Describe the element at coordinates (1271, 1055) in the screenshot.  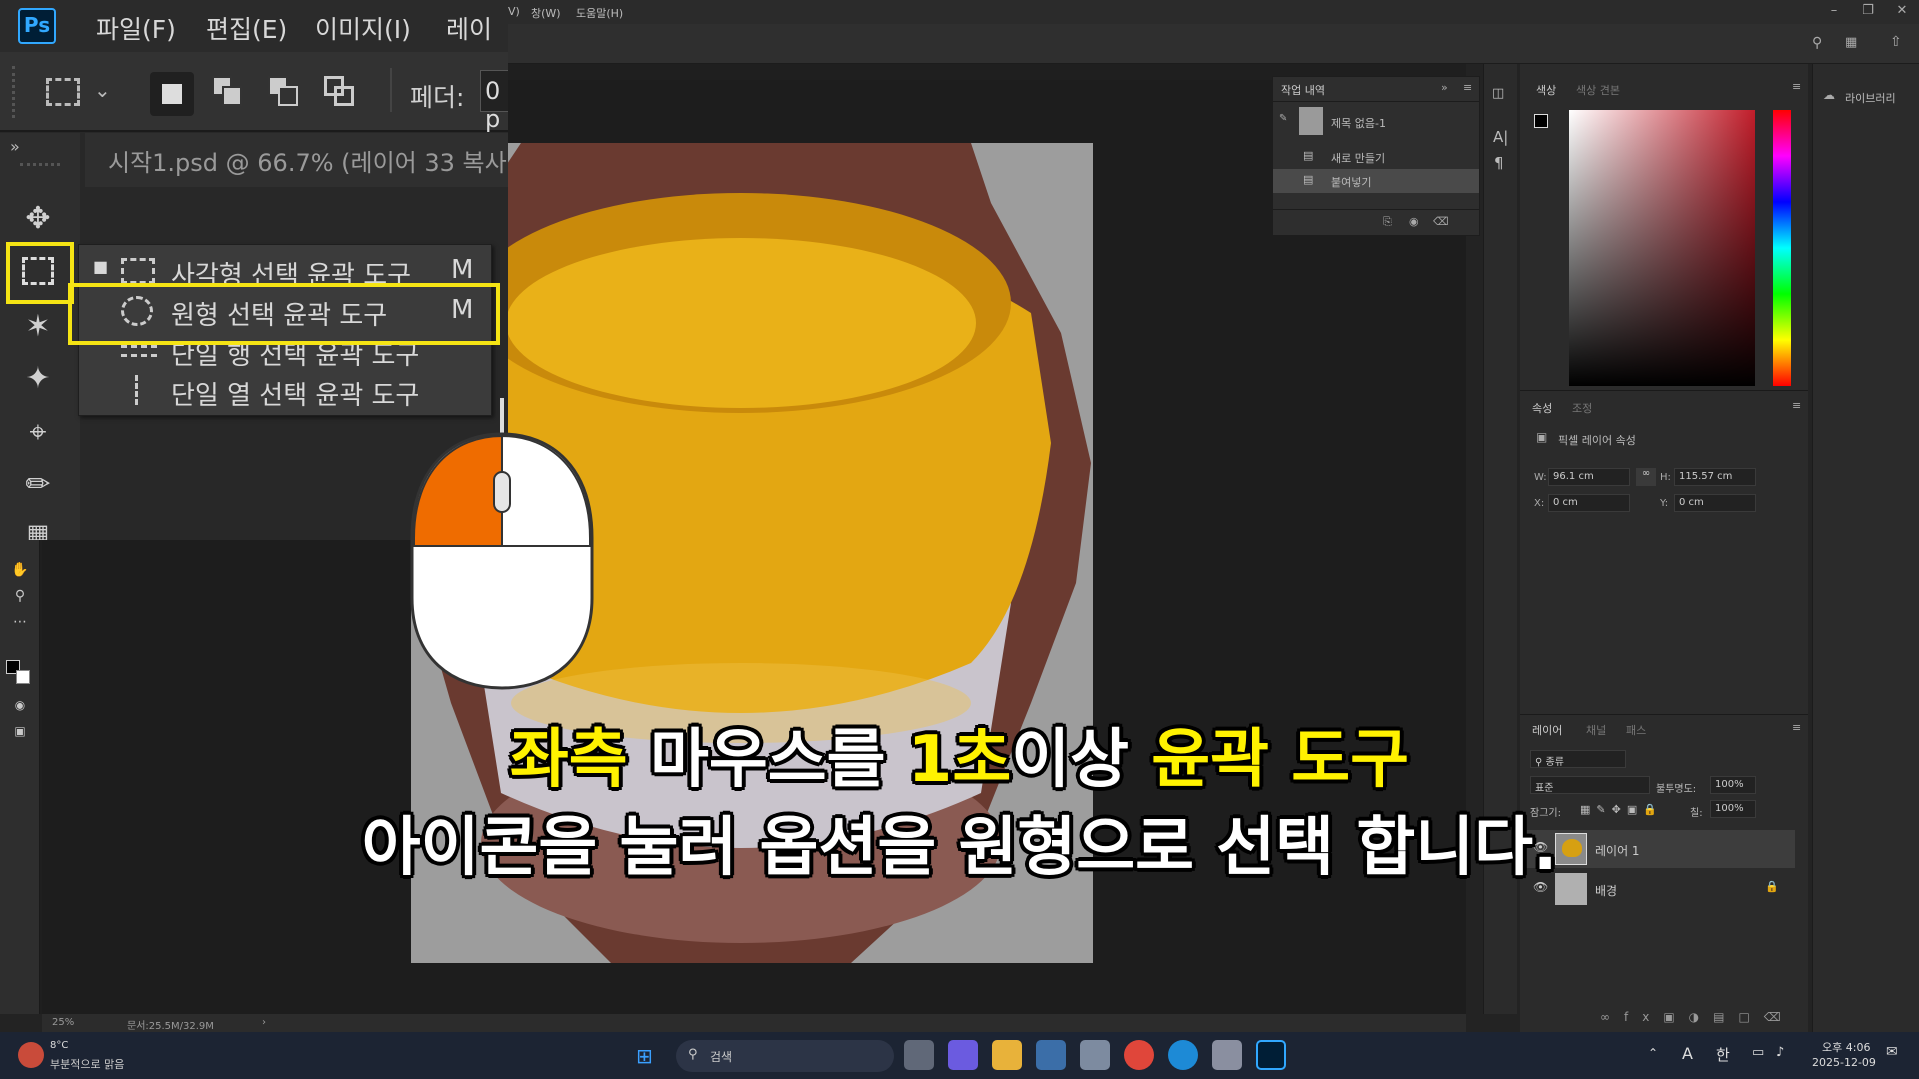
I see `photoshop-taskbar-icon` at that location.